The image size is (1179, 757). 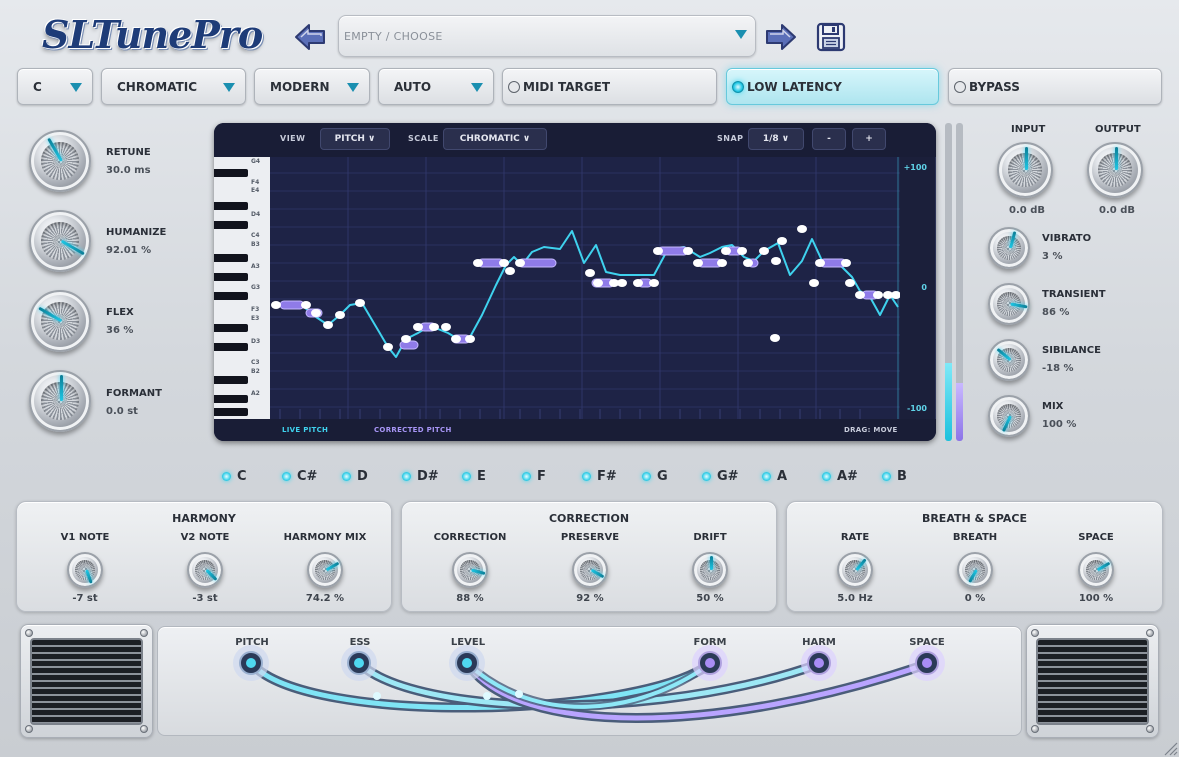 What do you see at coordinates (86, 681) in the screenshot?
I see `left-vent` at bounding box center [86, 681].